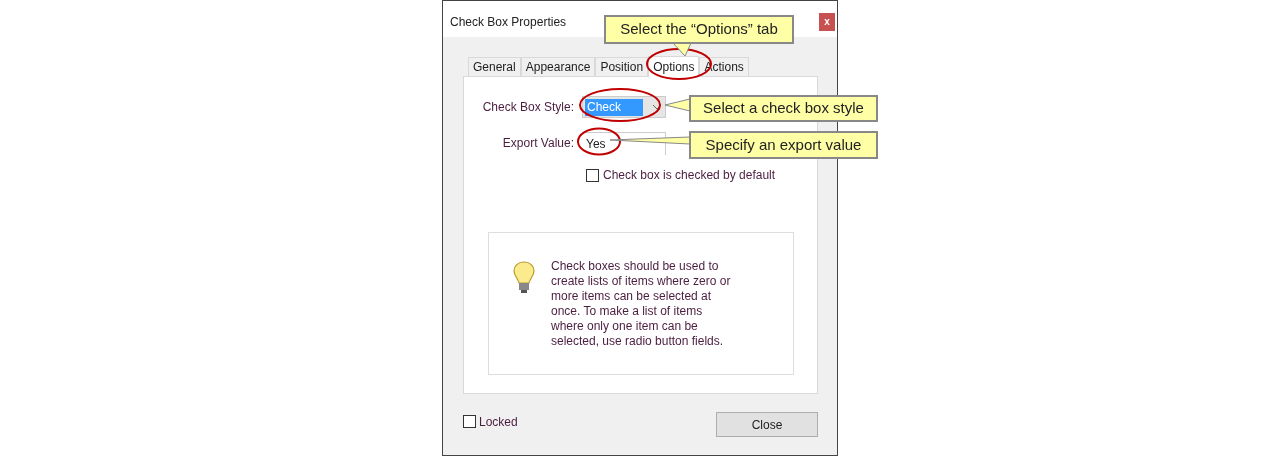 The height and width of the screenshot is (469, 1279). I want to click on checkbox-label: Check box is checked by default, so click(689, 175).